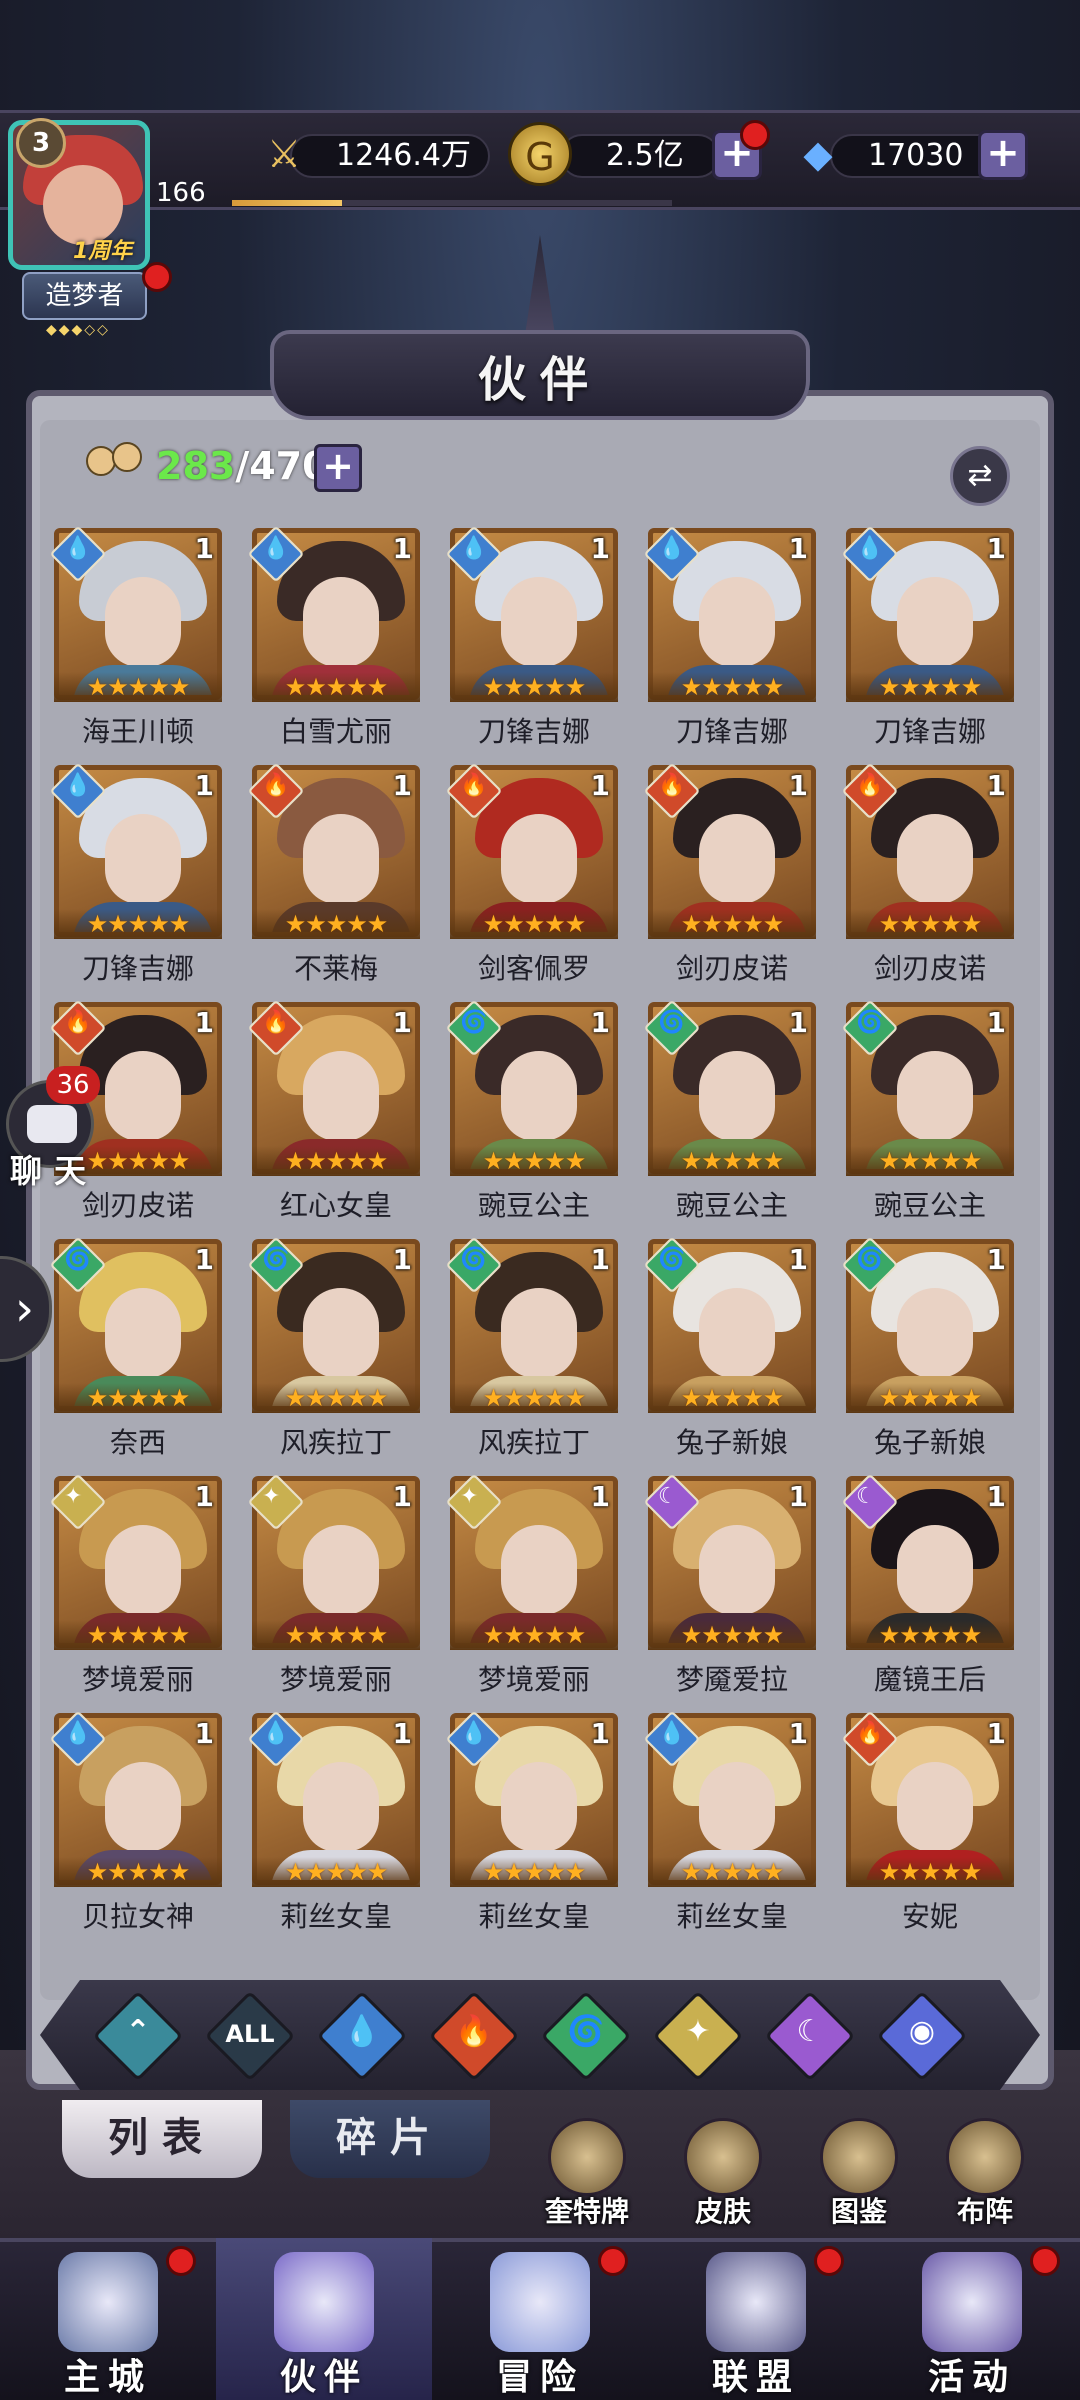 This screenshot has width=1080, height=2400. What do you see at coordinates (73, 1085) in the screenshot?
I see `chat-unread-badge: 36` at bounding box center [73, 1085].